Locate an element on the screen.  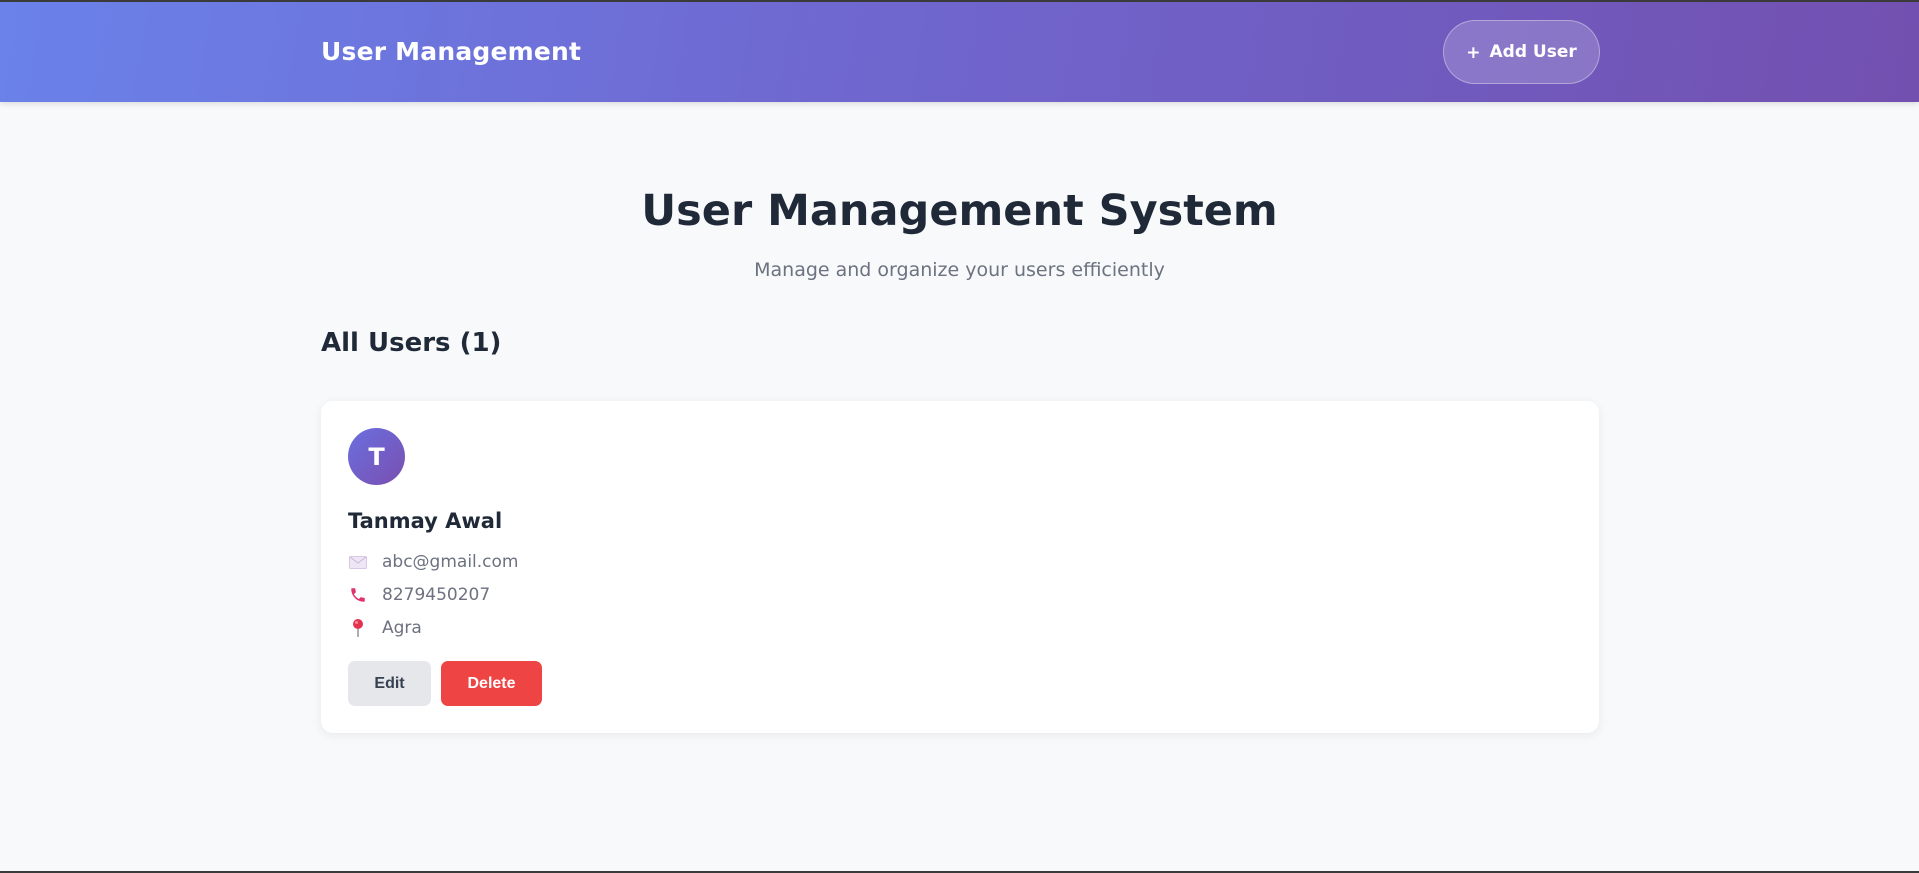
add-user-button: + Add User is located at coordinates (1521, 52).